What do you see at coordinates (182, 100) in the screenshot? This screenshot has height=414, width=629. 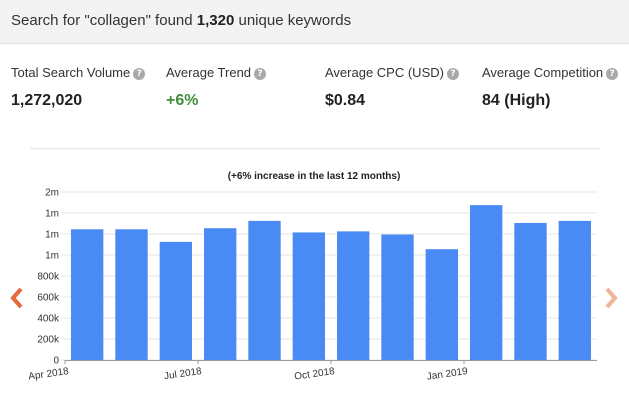 I see `stat-value: +6%` at bounding box center [182, 100].